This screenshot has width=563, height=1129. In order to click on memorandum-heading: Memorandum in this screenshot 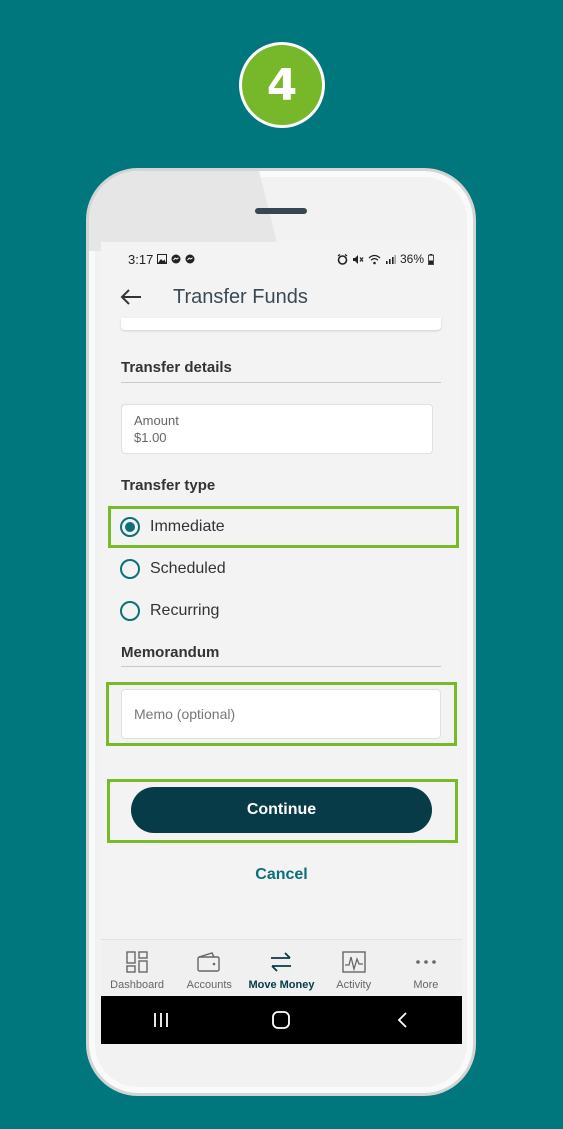, I will do `click(170, 652)`.